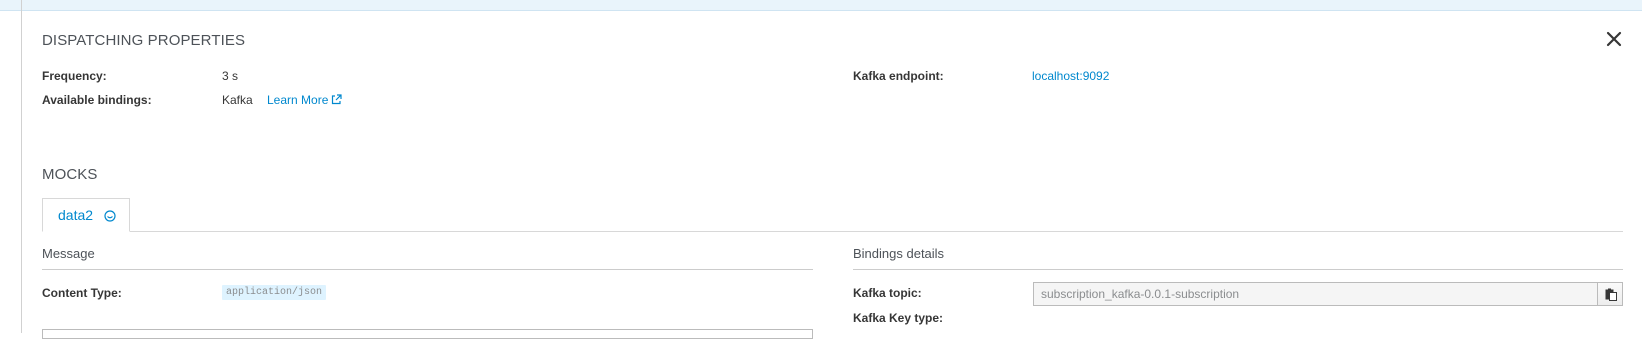 This screenshot has height=339, width=1642. I want to click on kafka-endpoint-link: localhost:9092, so click(1070, 76).